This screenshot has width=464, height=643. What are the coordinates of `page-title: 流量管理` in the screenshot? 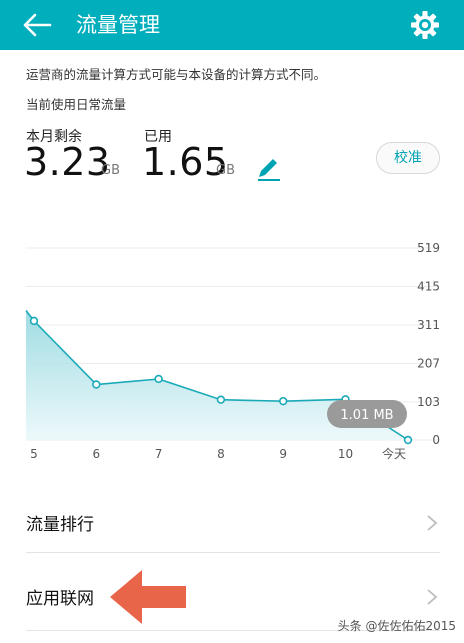 It's located at (118, 25).